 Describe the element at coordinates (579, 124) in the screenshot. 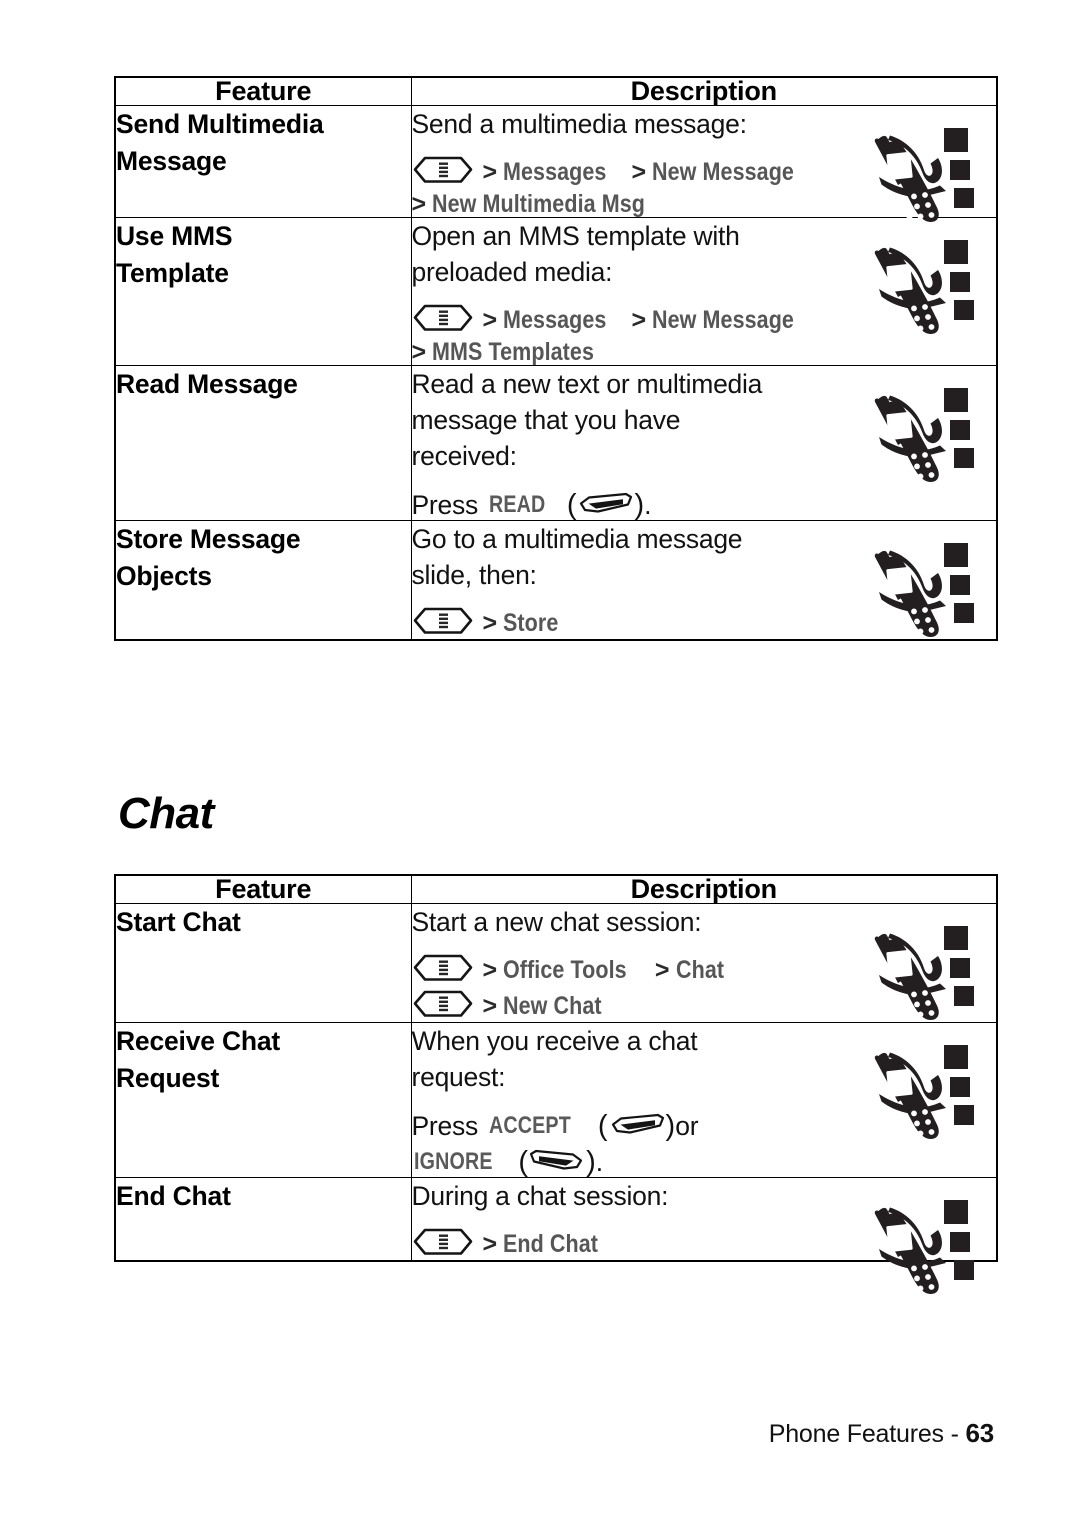

I see `description-line: Send a multimedia message:` at that location.